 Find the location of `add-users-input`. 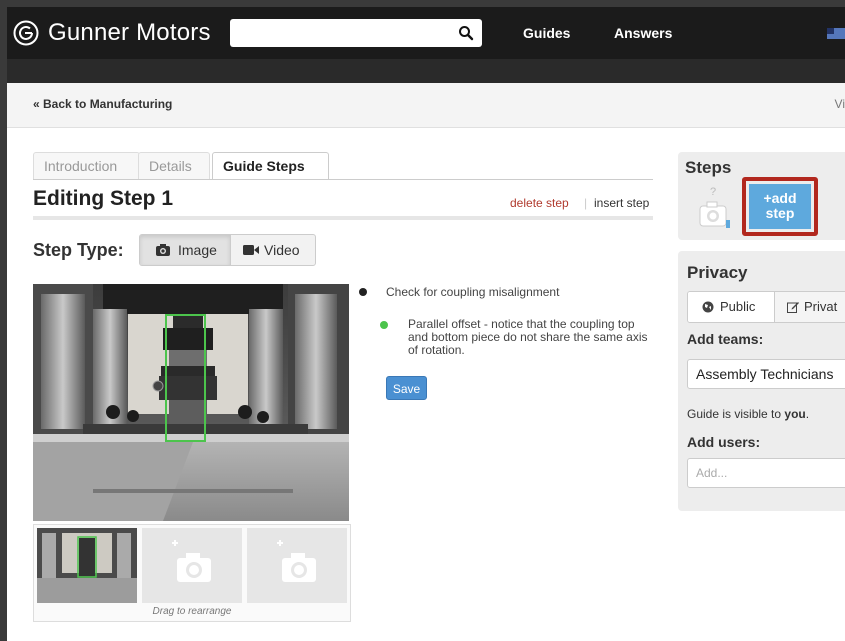

add-users-input is located at coordinates (766, 473).